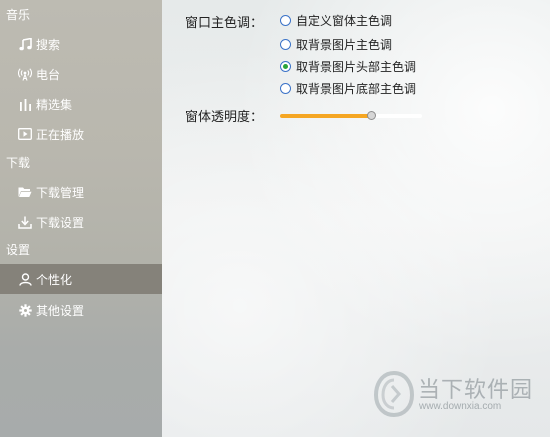 The height and width of the screenshot is (437, 550). Describe the element at coordinates (81, 74) in the screenshot. I see `sidebar-item-radio: 电台` at that location.